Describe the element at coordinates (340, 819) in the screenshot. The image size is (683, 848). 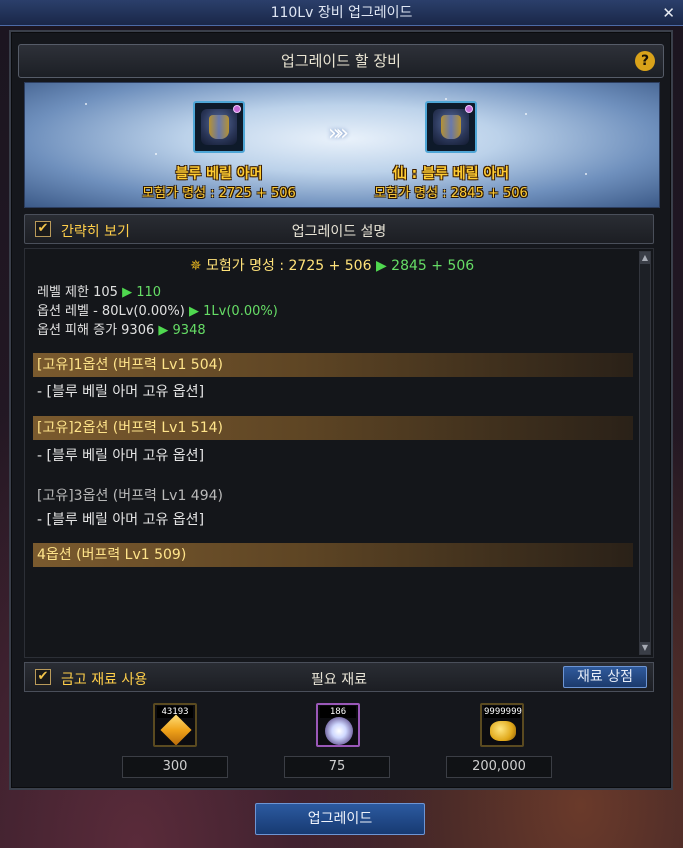
I see `upgrade-button: 업그레이드` at that location.